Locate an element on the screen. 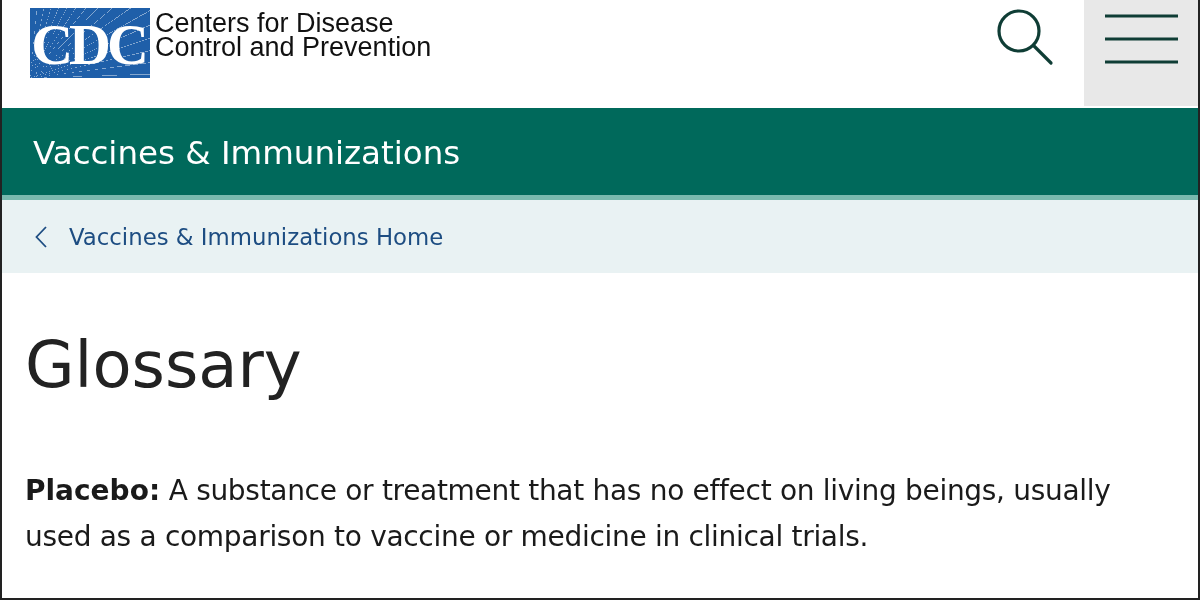 The height and width of the screenshot is (600, 1200). menu-icon is located at coordinates (1141, 39).